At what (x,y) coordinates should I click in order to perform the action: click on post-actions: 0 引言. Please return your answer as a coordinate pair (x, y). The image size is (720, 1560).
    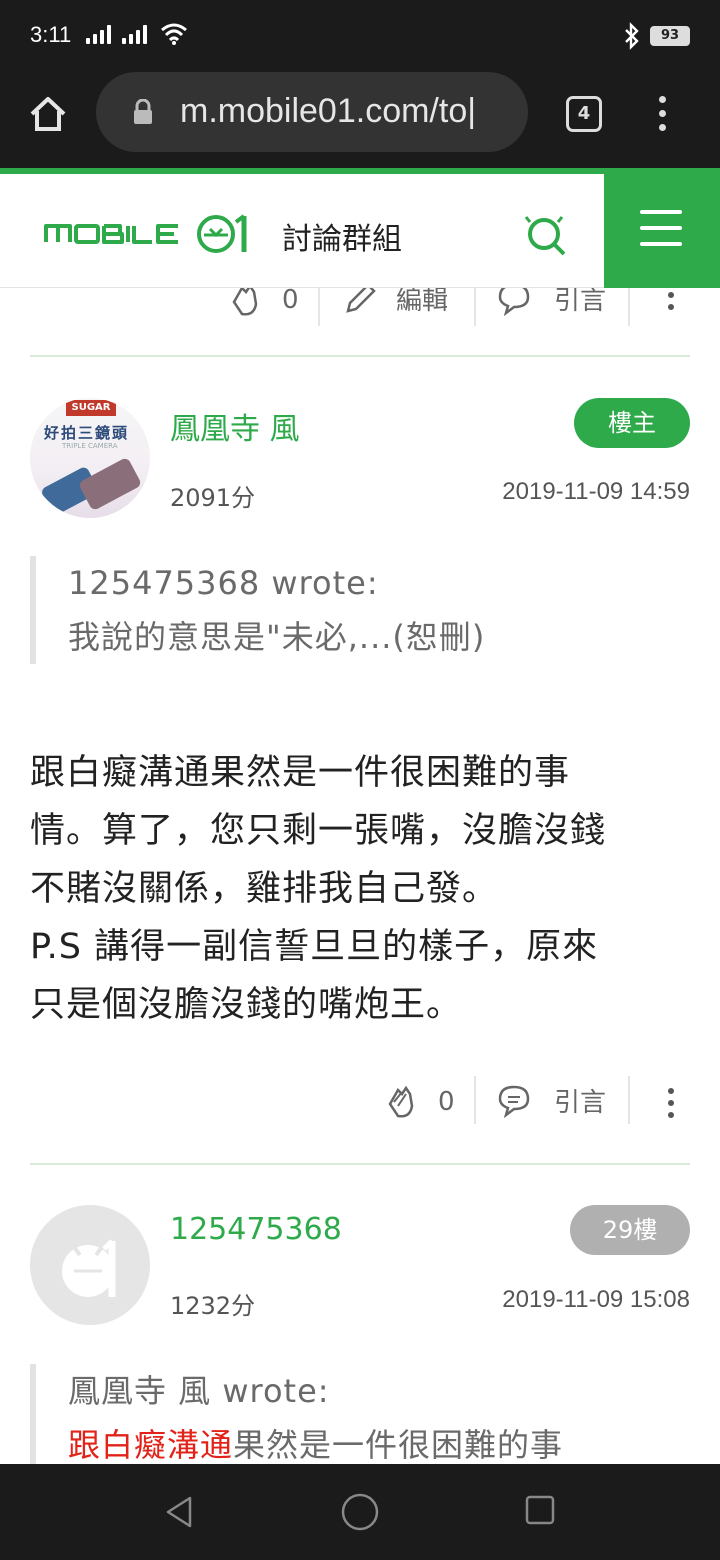
    Looking at the image, I should click on (360, 1107).